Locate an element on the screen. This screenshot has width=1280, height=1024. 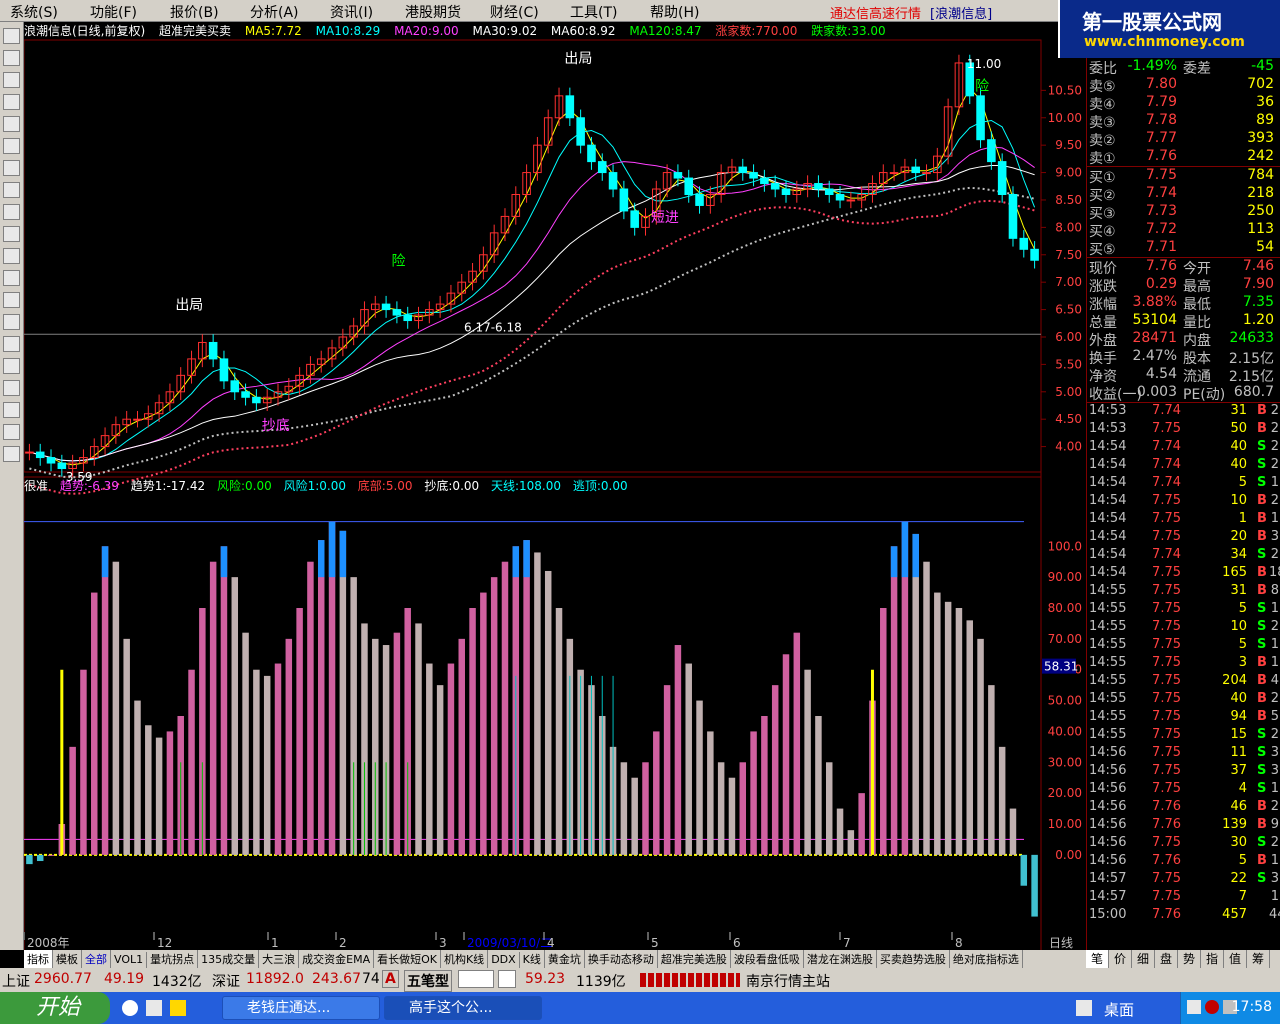
tab-indicator: VOL1 is located at coordinates (129, 960).